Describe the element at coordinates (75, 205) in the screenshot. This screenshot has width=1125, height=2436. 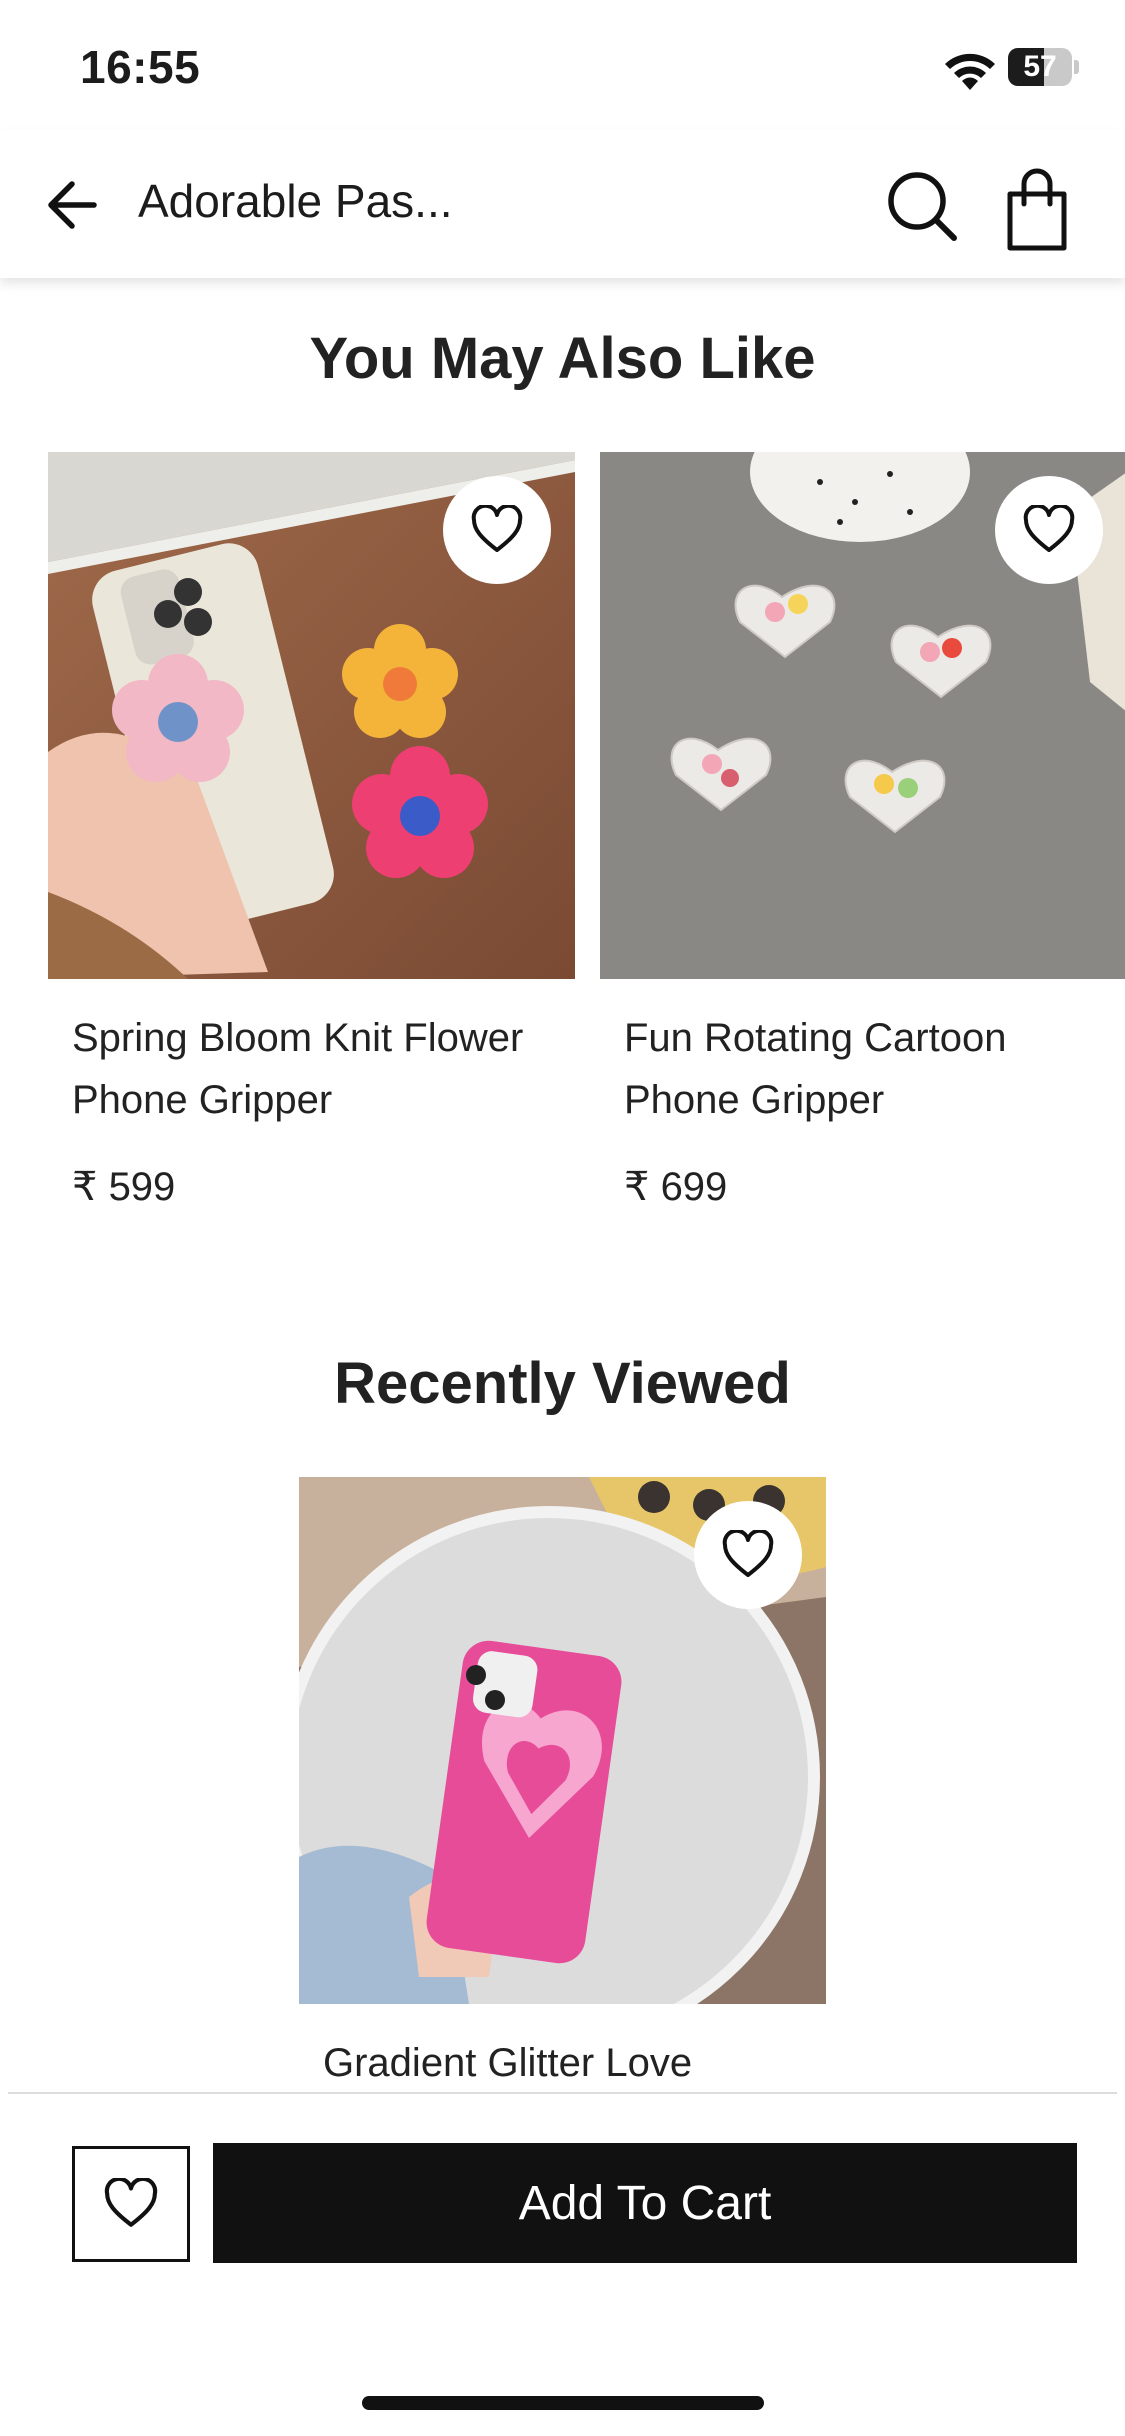
I see `arrow-left-icon` at that location.